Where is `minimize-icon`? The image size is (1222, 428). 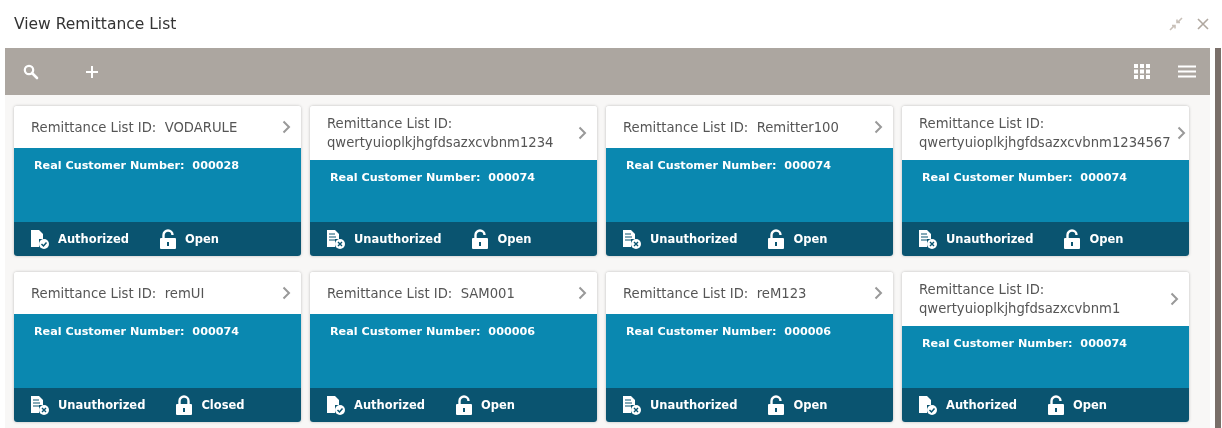 minimize-icon is located at coordinates (1176, 24).